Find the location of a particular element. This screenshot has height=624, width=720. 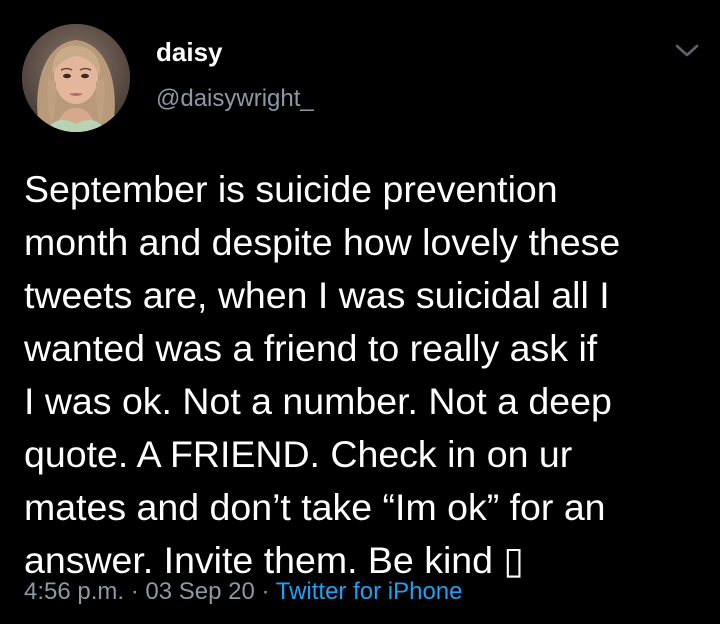

tweet-menu-button is located at coordinates (687, 50).